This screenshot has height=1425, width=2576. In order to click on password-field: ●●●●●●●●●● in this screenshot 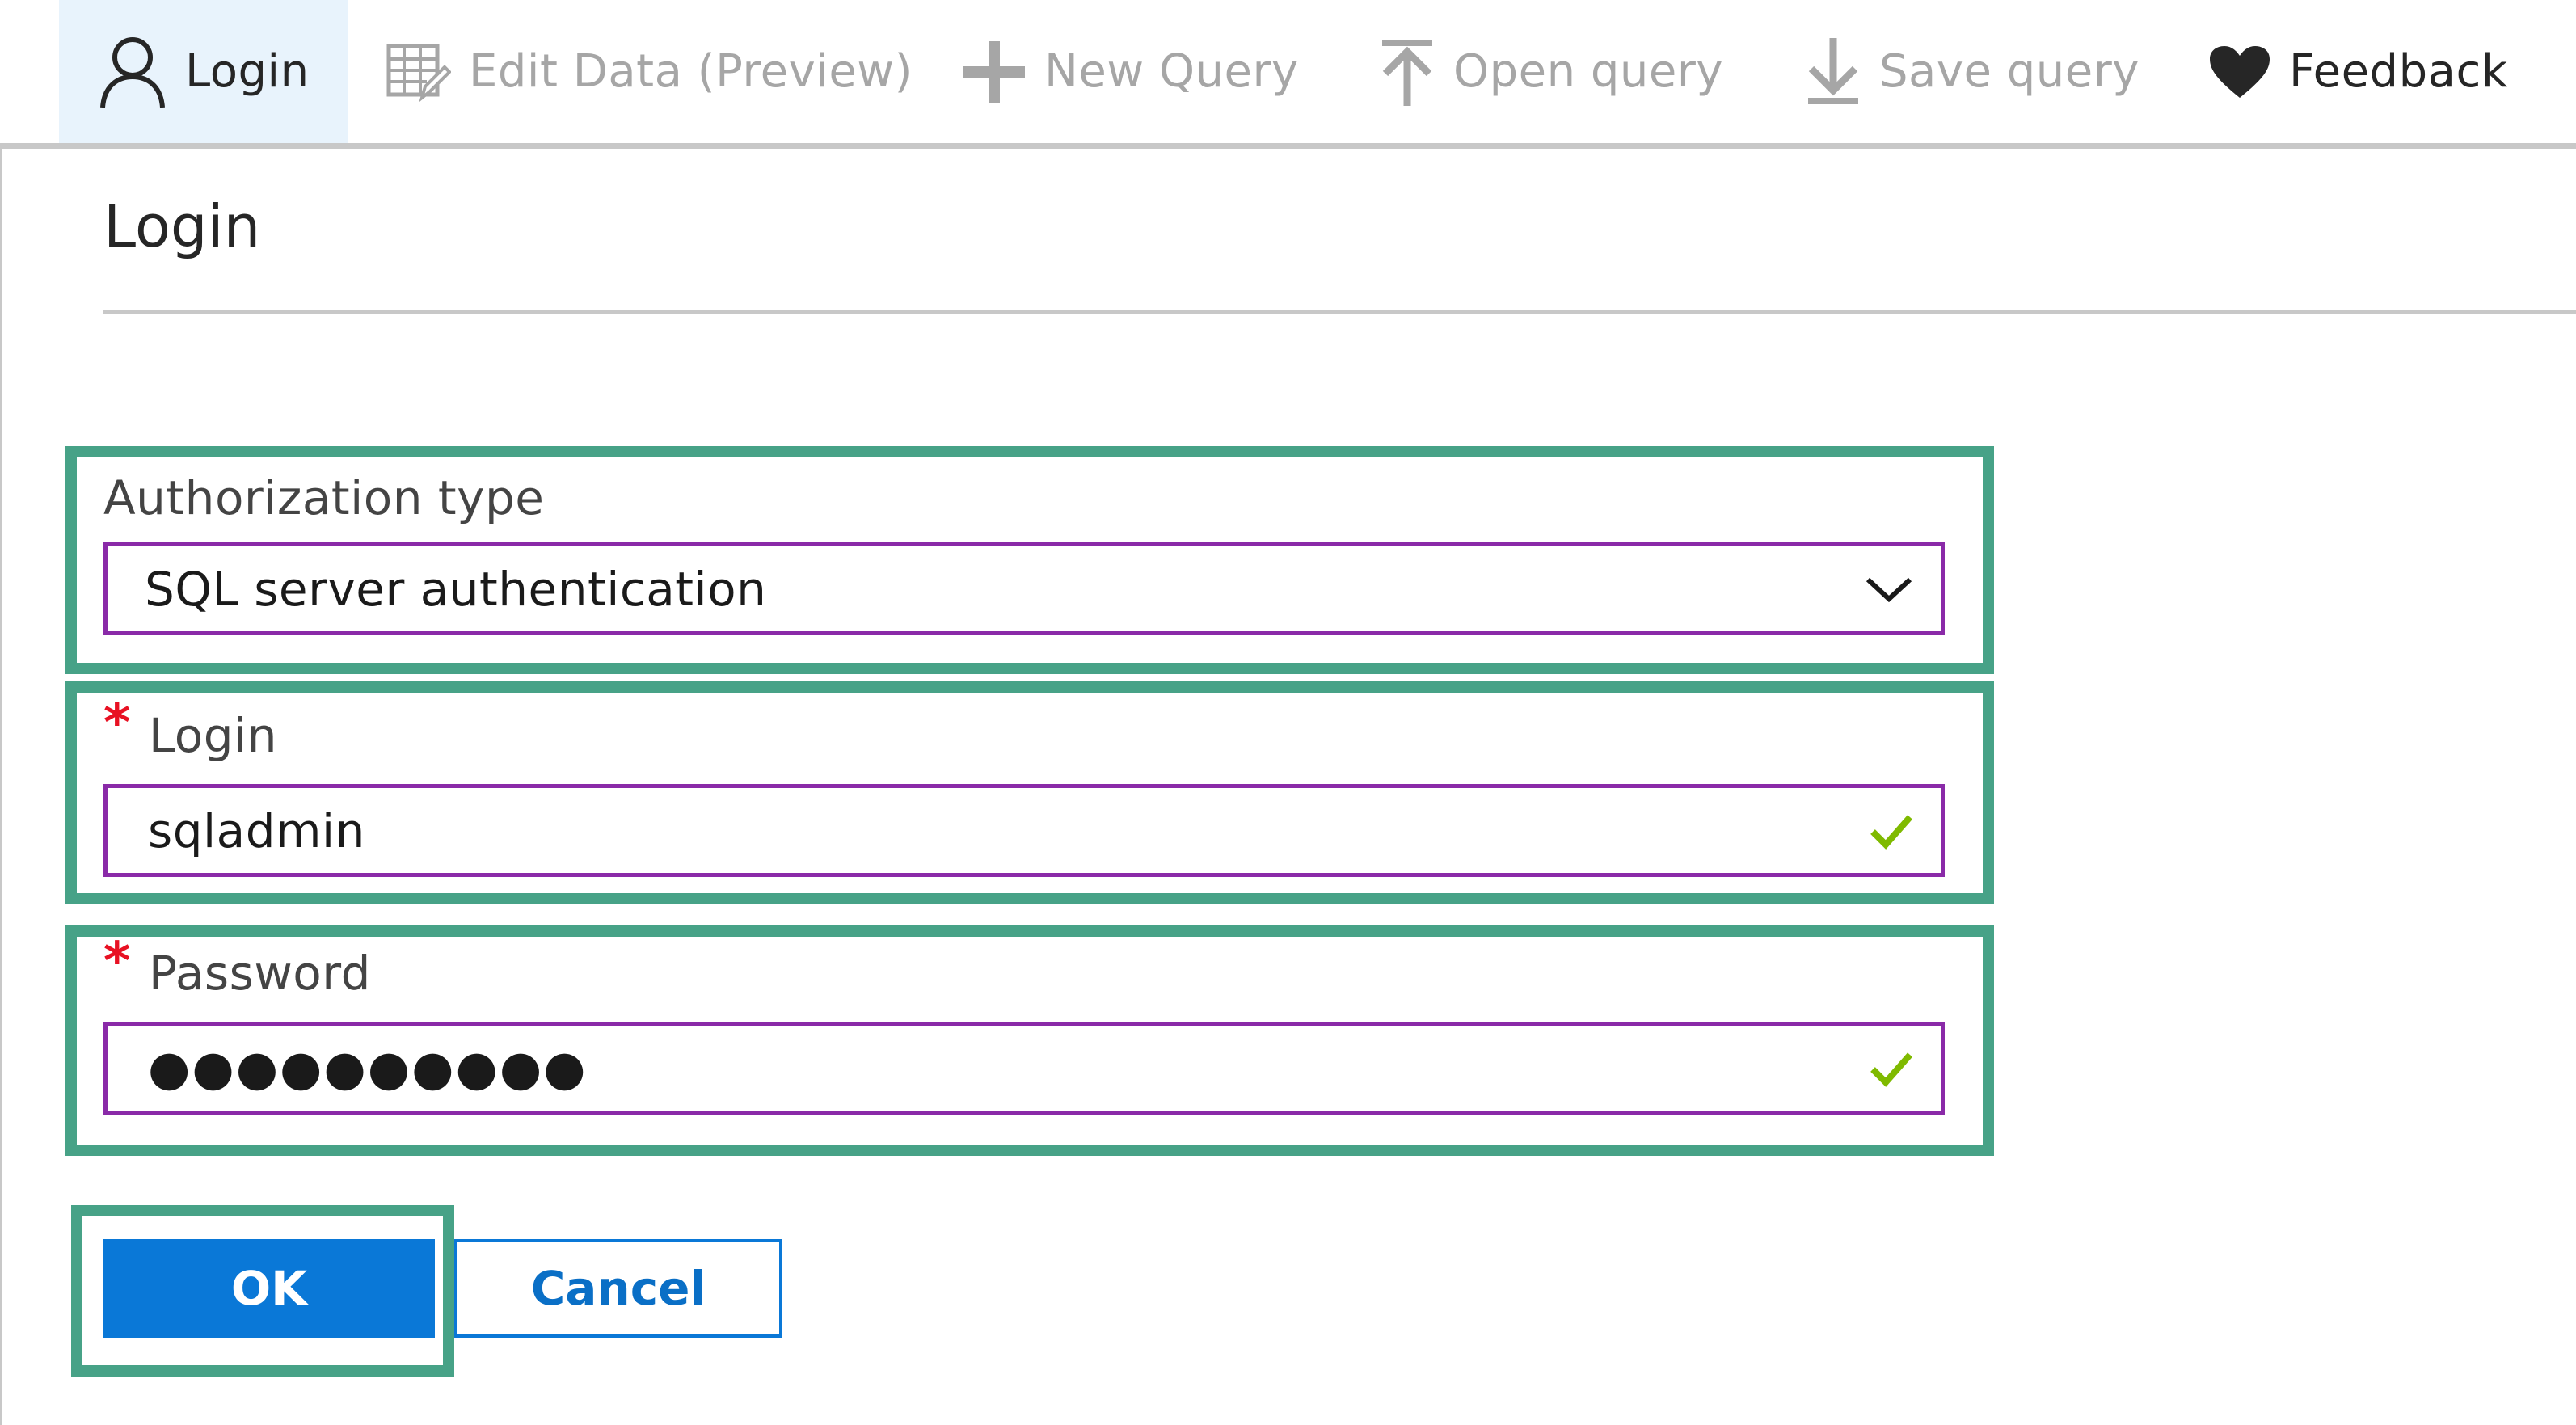, I will do `click(1024, 1068)`.